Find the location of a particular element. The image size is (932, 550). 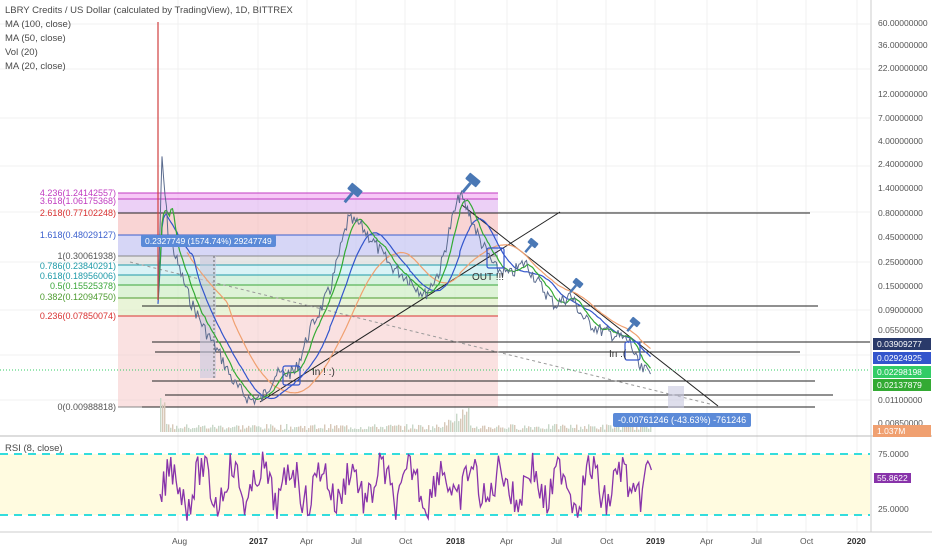

time-tick: 2018 is located at coordinates (455, 541).